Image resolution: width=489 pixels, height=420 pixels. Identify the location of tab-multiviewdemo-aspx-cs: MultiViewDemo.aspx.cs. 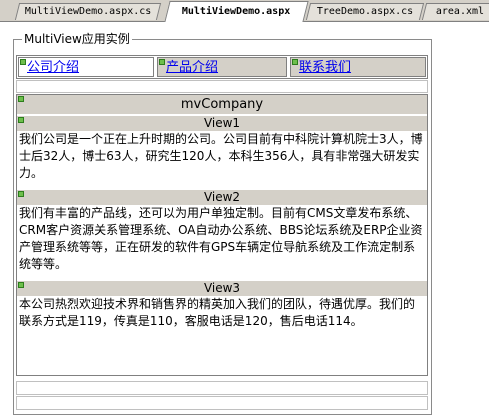
(88, 11).